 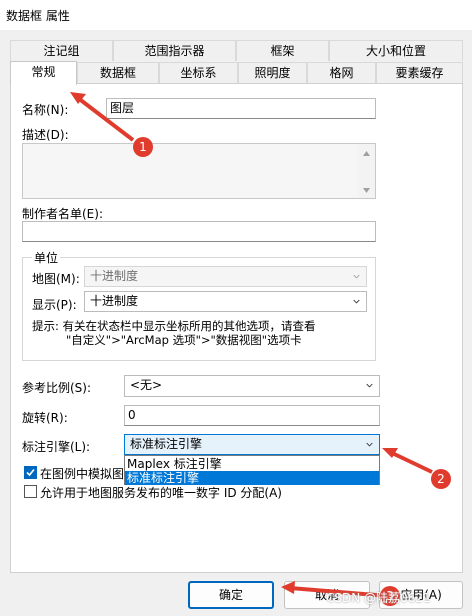 I want to click on window-title: 数据框 属性, so click(x=38, y=16).